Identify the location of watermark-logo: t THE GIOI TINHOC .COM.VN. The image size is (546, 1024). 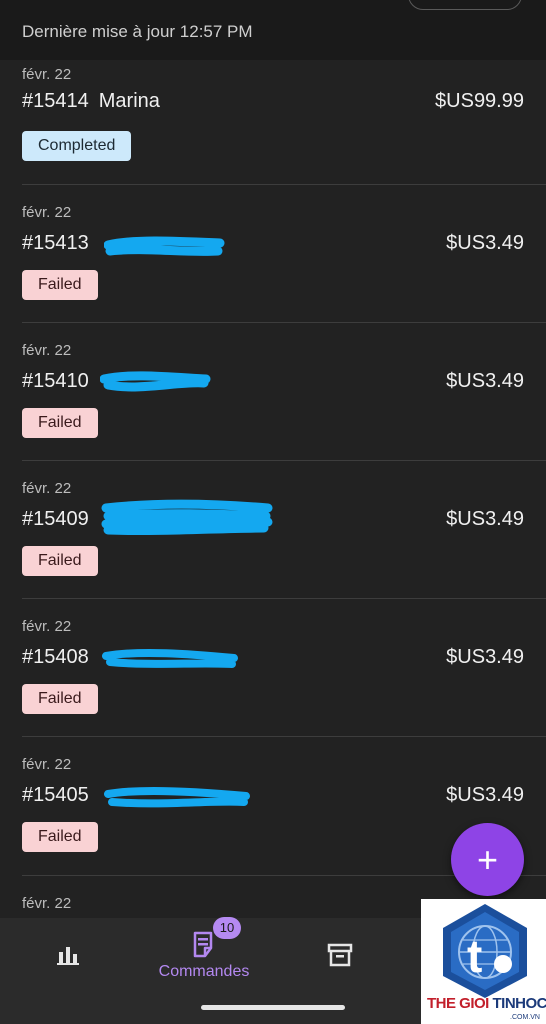
(483, 961).